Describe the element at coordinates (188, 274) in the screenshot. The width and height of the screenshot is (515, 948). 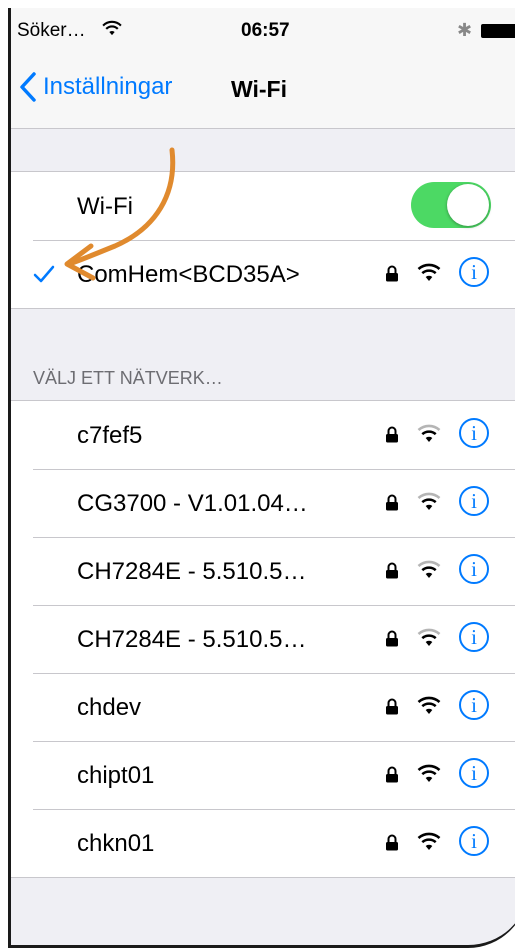
I see `connected-network-name: ComHem<BCD35A>` at that location.